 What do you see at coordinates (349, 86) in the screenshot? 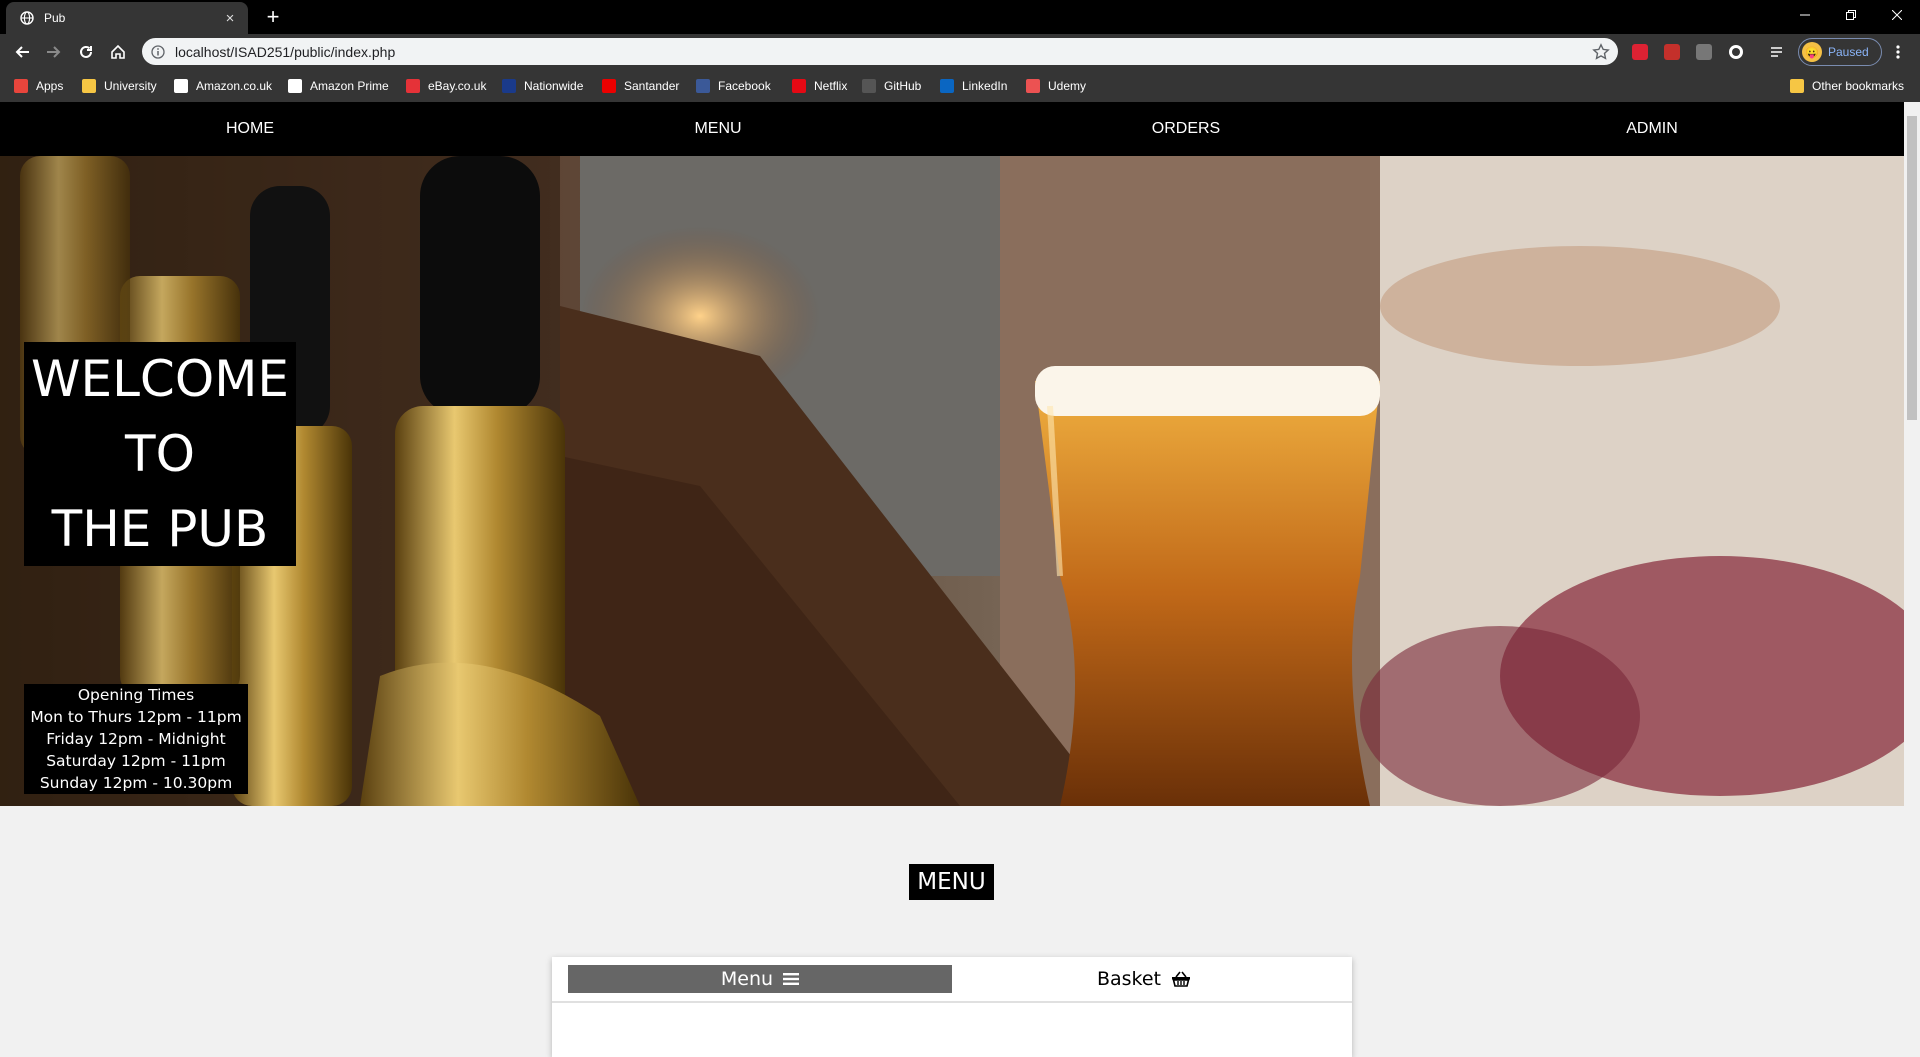
I see `bookmark-label: Amazon Prime` at bounding box center [349, 86].